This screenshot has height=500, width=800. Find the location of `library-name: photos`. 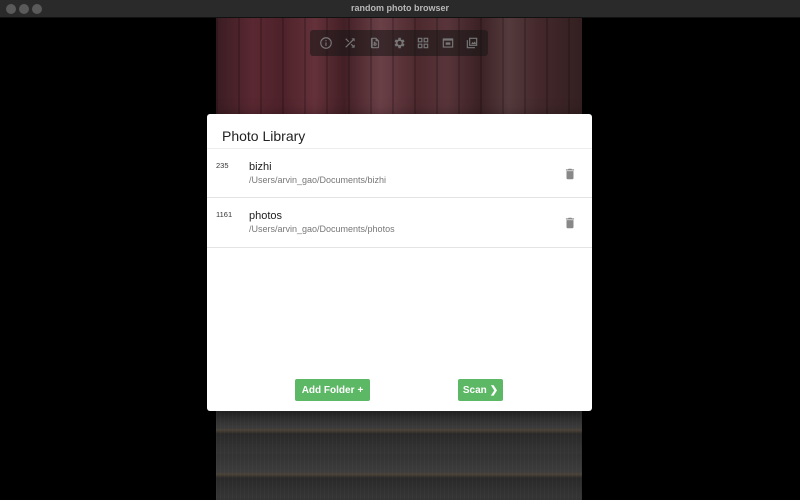

library-name: photos is located at coordinates (266, 216).